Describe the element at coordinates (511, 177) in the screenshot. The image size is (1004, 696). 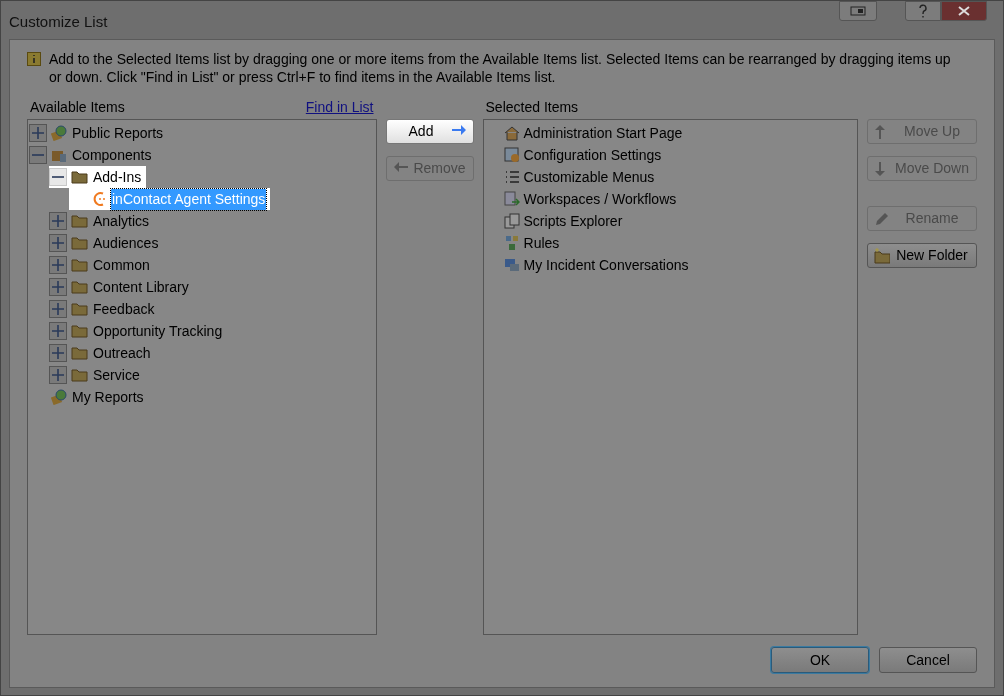
I see `list-icon` at that location.